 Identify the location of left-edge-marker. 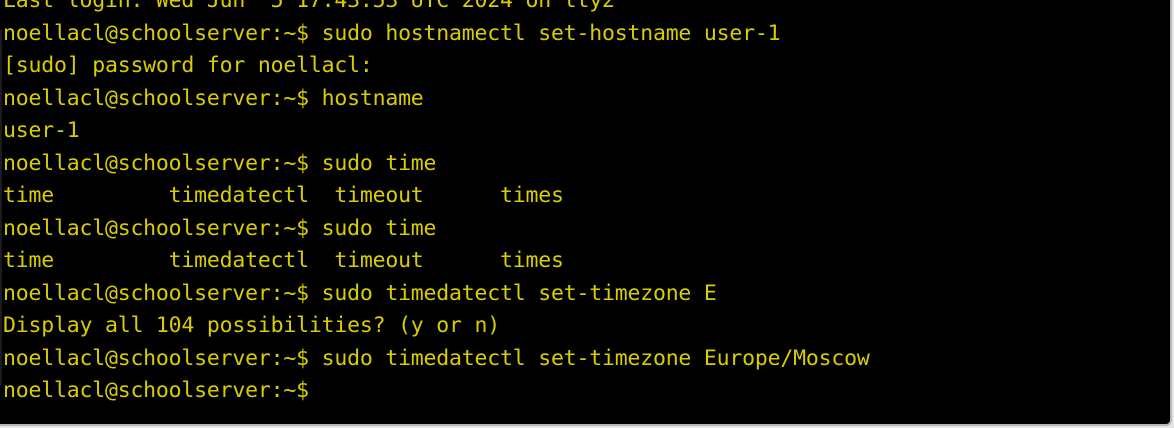
(1, 207).